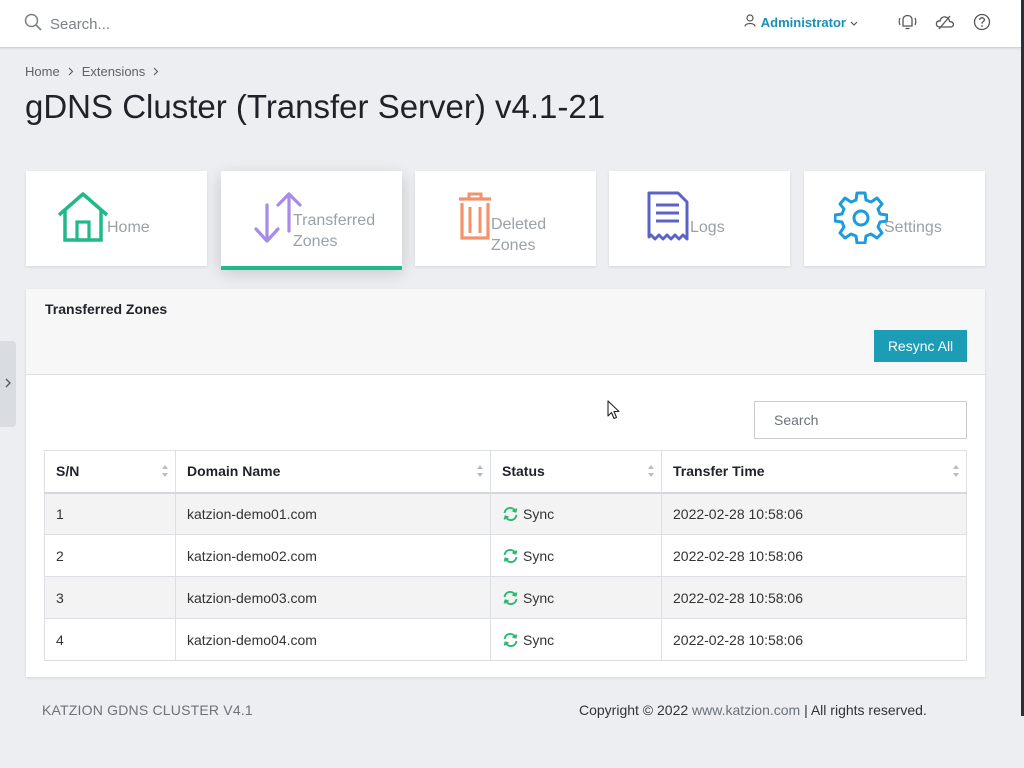 The width and height of the screenshot is (1024, 768). I want to click on tile-label-line1: Transferred, so click(334, 220).